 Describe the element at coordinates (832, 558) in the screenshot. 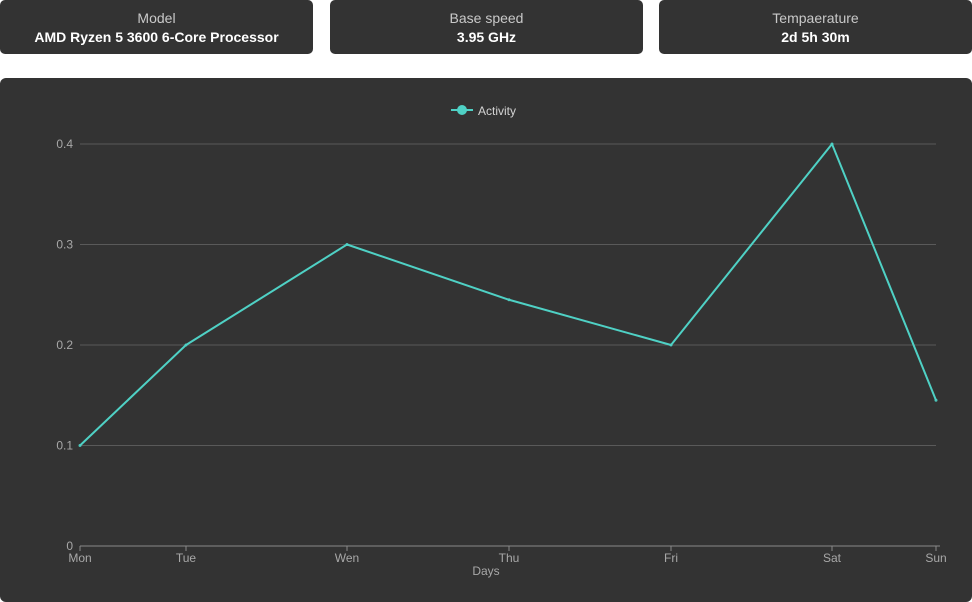

I see `x-tick-label: Sat` at that location.